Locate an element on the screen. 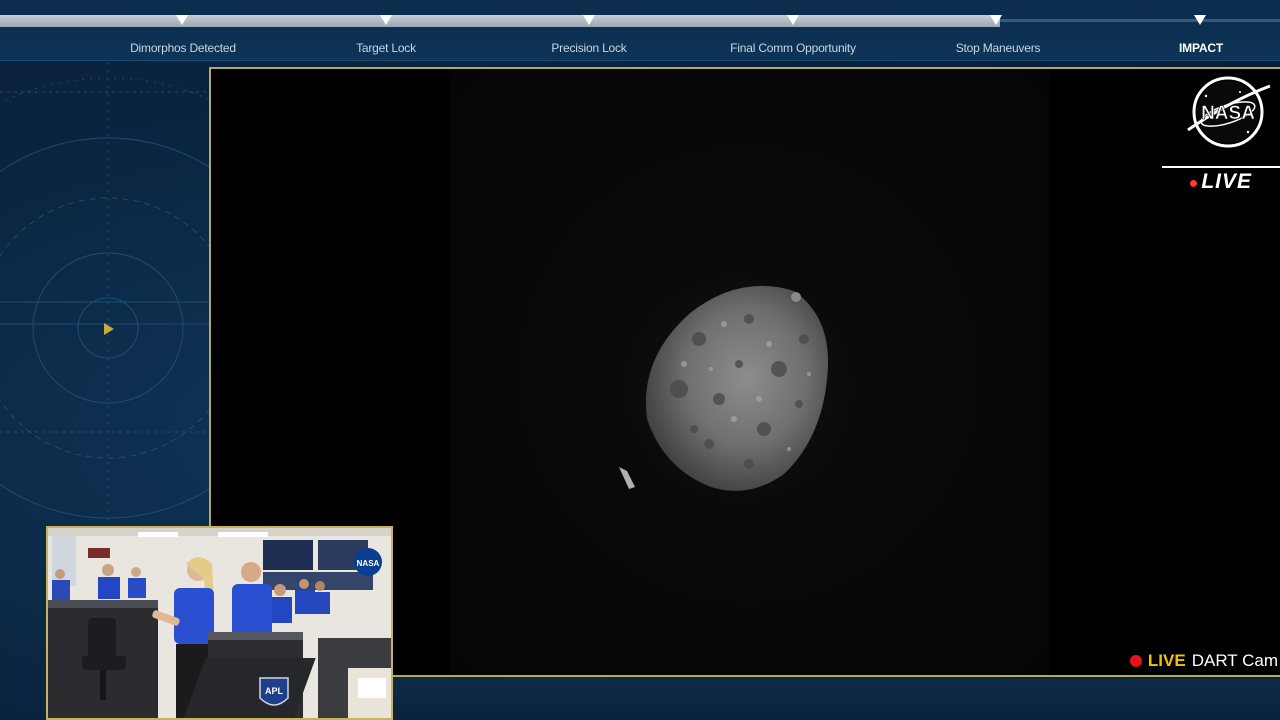 This screenshot has width=1280, height=720. timeline-remaining-track is located at coordinates (1140, 20).